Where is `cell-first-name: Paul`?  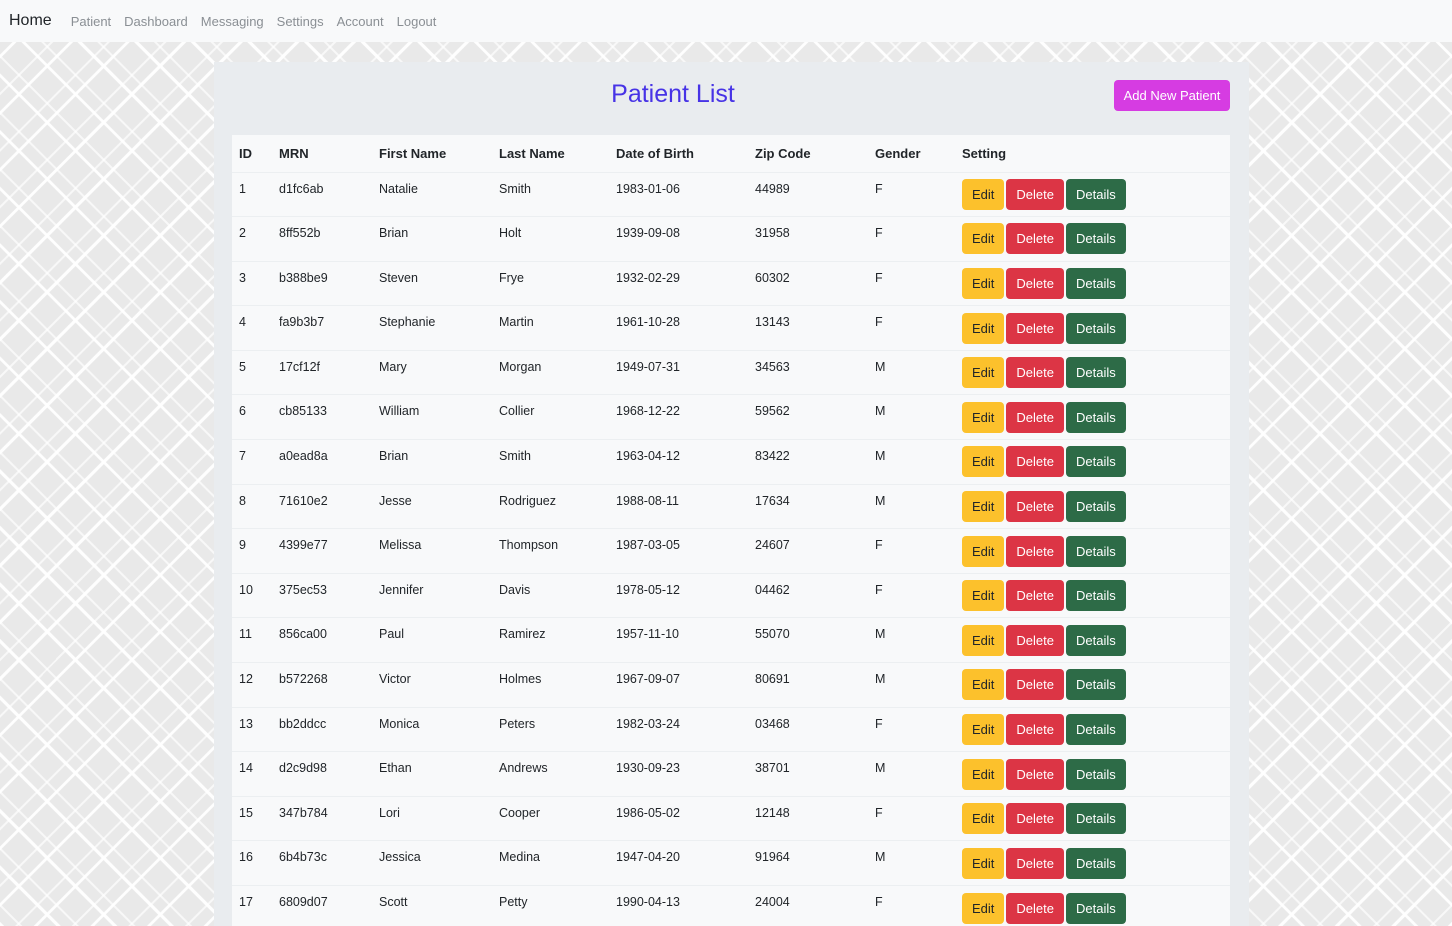
cell-first-name: Paul is located at coordinates (432, 640).